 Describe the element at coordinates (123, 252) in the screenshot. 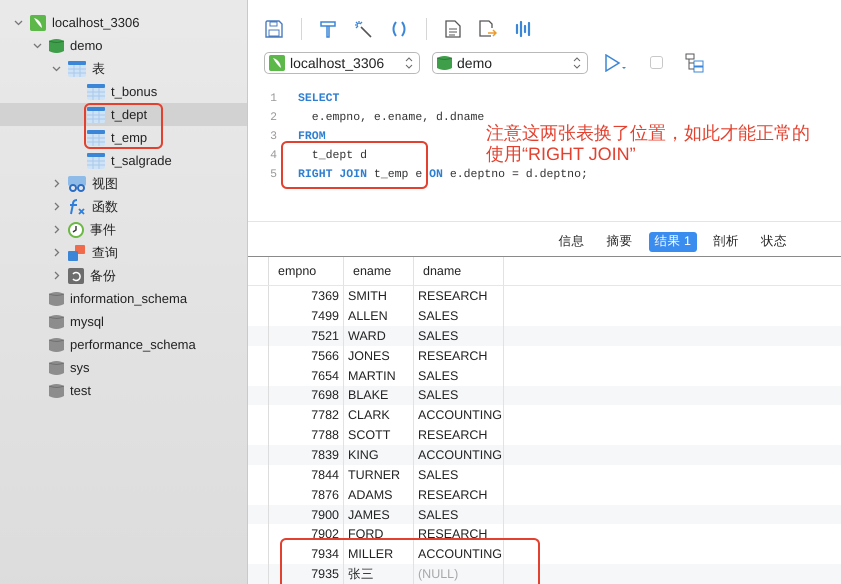

I see `tree-item: 查询` at that location.